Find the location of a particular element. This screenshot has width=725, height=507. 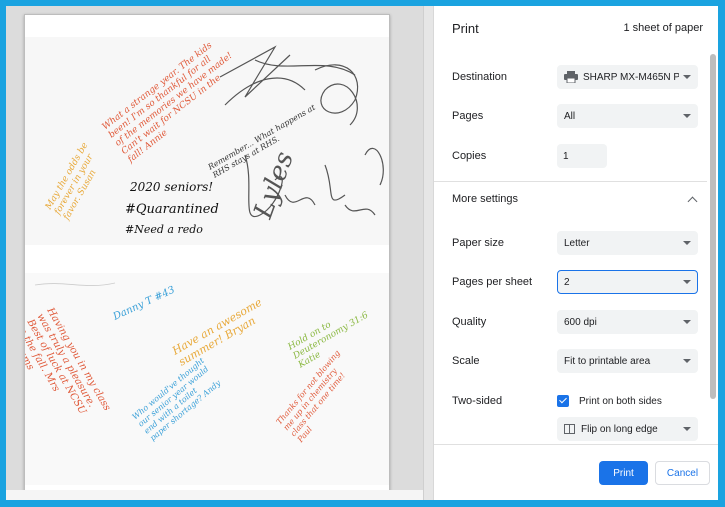

scale-row: Scale Fit to printable area is located at coordinates (575, 361).